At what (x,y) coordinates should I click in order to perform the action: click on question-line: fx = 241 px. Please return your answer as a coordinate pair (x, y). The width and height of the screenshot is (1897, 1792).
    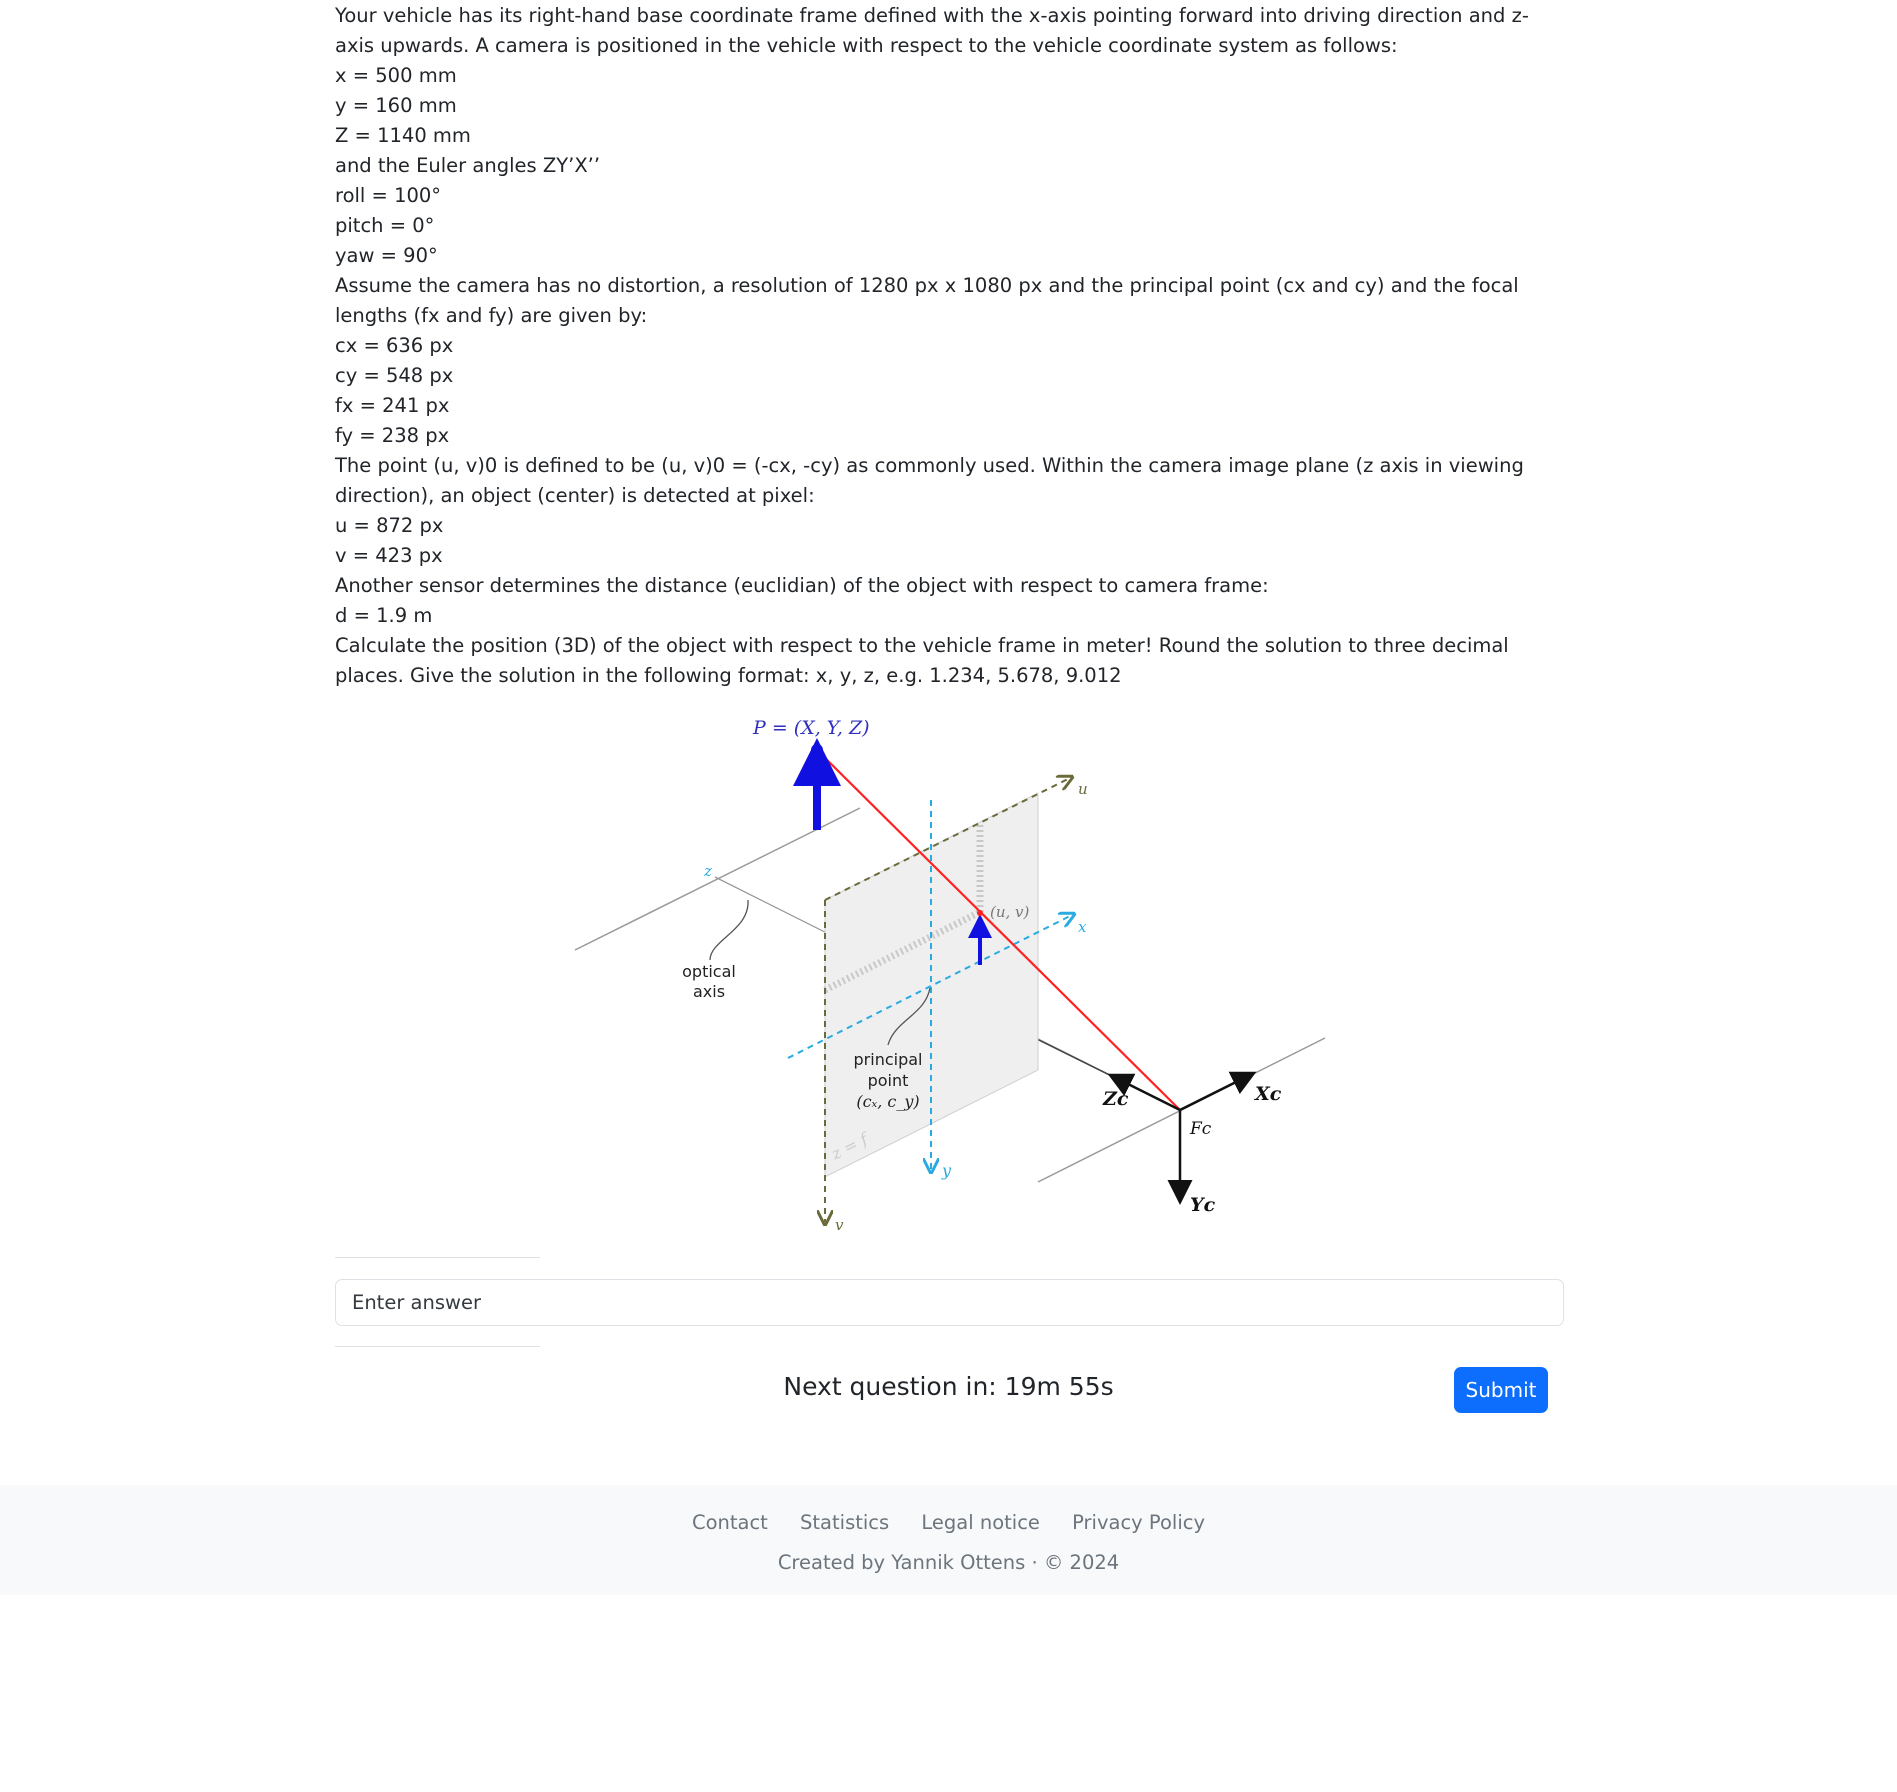
    Looking at the image, I should click on (392, 405).